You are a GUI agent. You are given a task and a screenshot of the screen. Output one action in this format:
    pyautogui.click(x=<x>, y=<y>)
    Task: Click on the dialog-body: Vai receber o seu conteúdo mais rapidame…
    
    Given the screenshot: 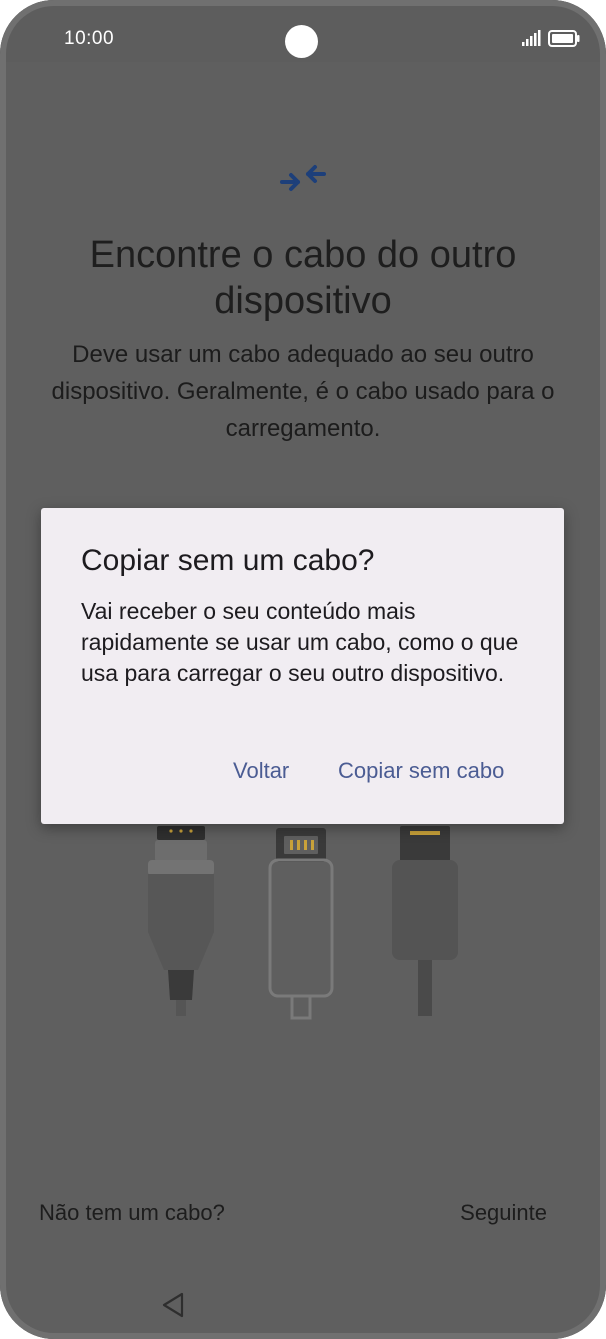 What is the action you would take?
    pyautogui.click(x=300, y=642)
    